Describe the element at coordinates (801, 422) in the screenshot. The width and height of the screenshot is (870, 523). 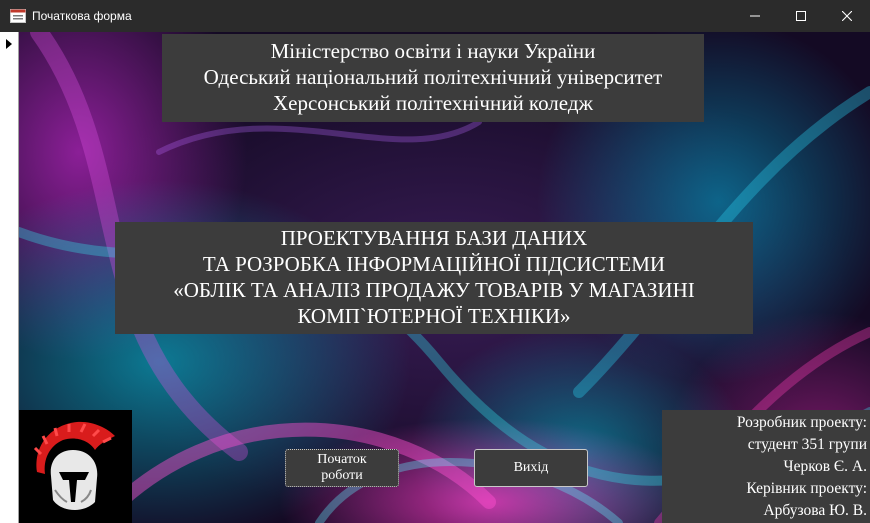
I see `developer-heading: Розробник проекту:` at that location.